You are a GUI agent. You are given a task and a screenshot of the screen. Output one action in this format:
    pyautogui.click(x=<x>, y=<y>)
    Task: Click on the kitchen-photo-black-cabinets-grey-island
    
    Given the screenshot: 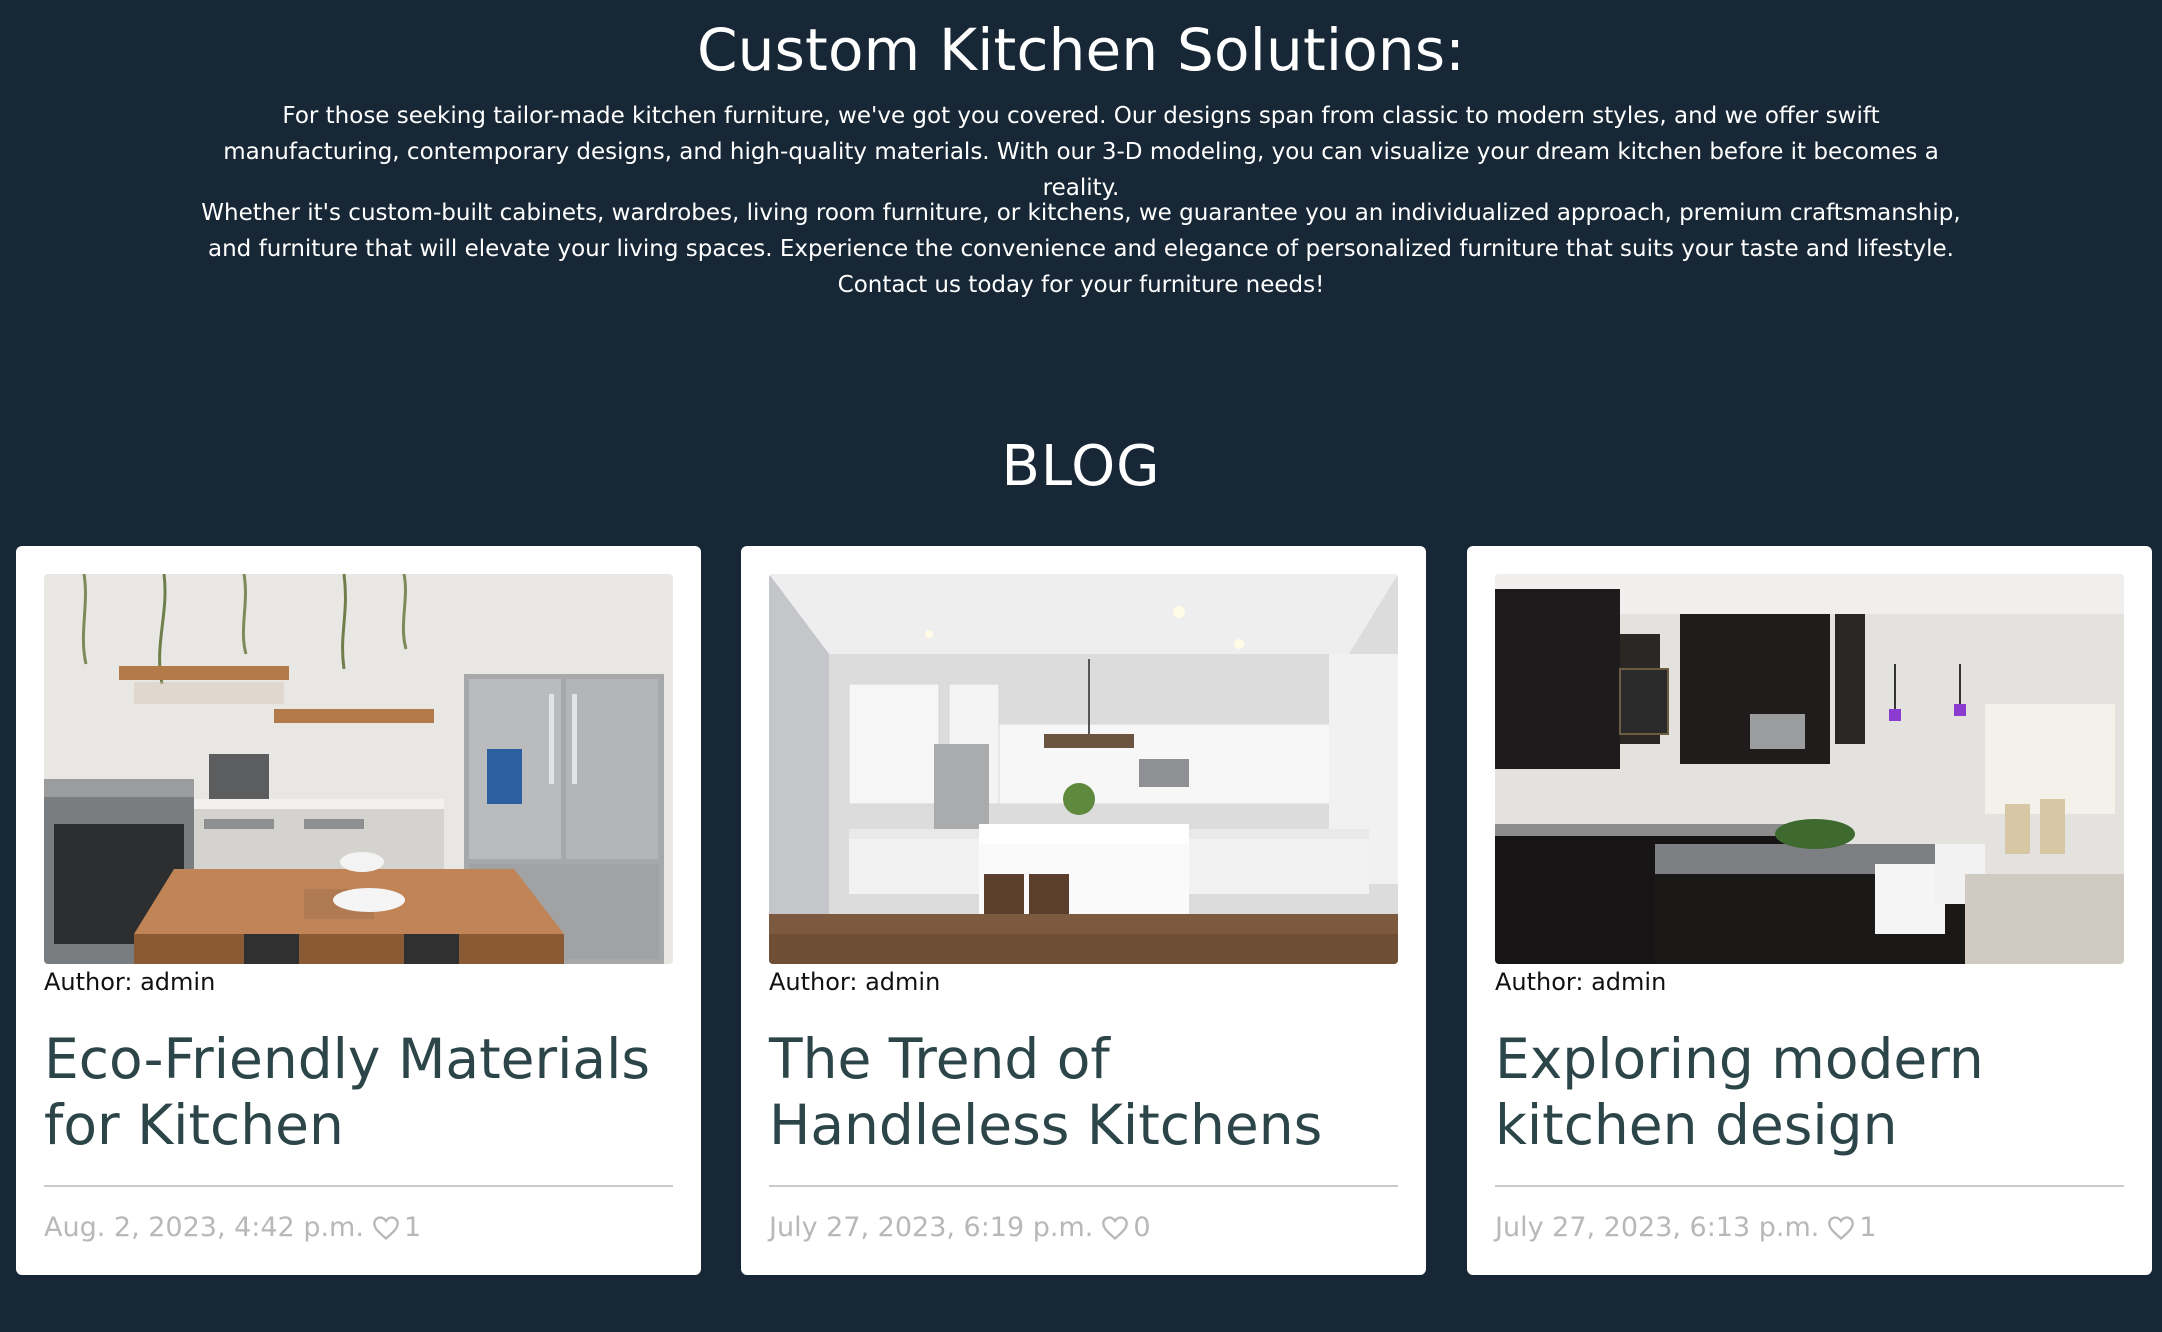 What is the action you would take?
    pyautogui.click(x=1809, y=769)
    